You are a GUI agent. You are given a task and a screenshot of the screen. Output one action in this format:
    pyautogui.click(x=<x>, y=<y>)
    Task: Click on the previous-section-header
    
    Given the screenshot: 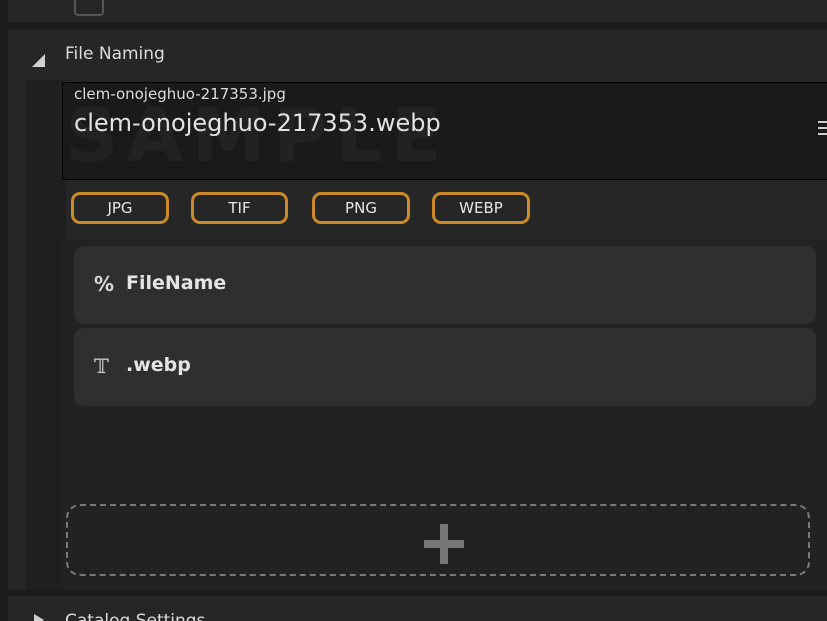 What is the action you would take?
    pyautogui.click(x=417, y=11)
    